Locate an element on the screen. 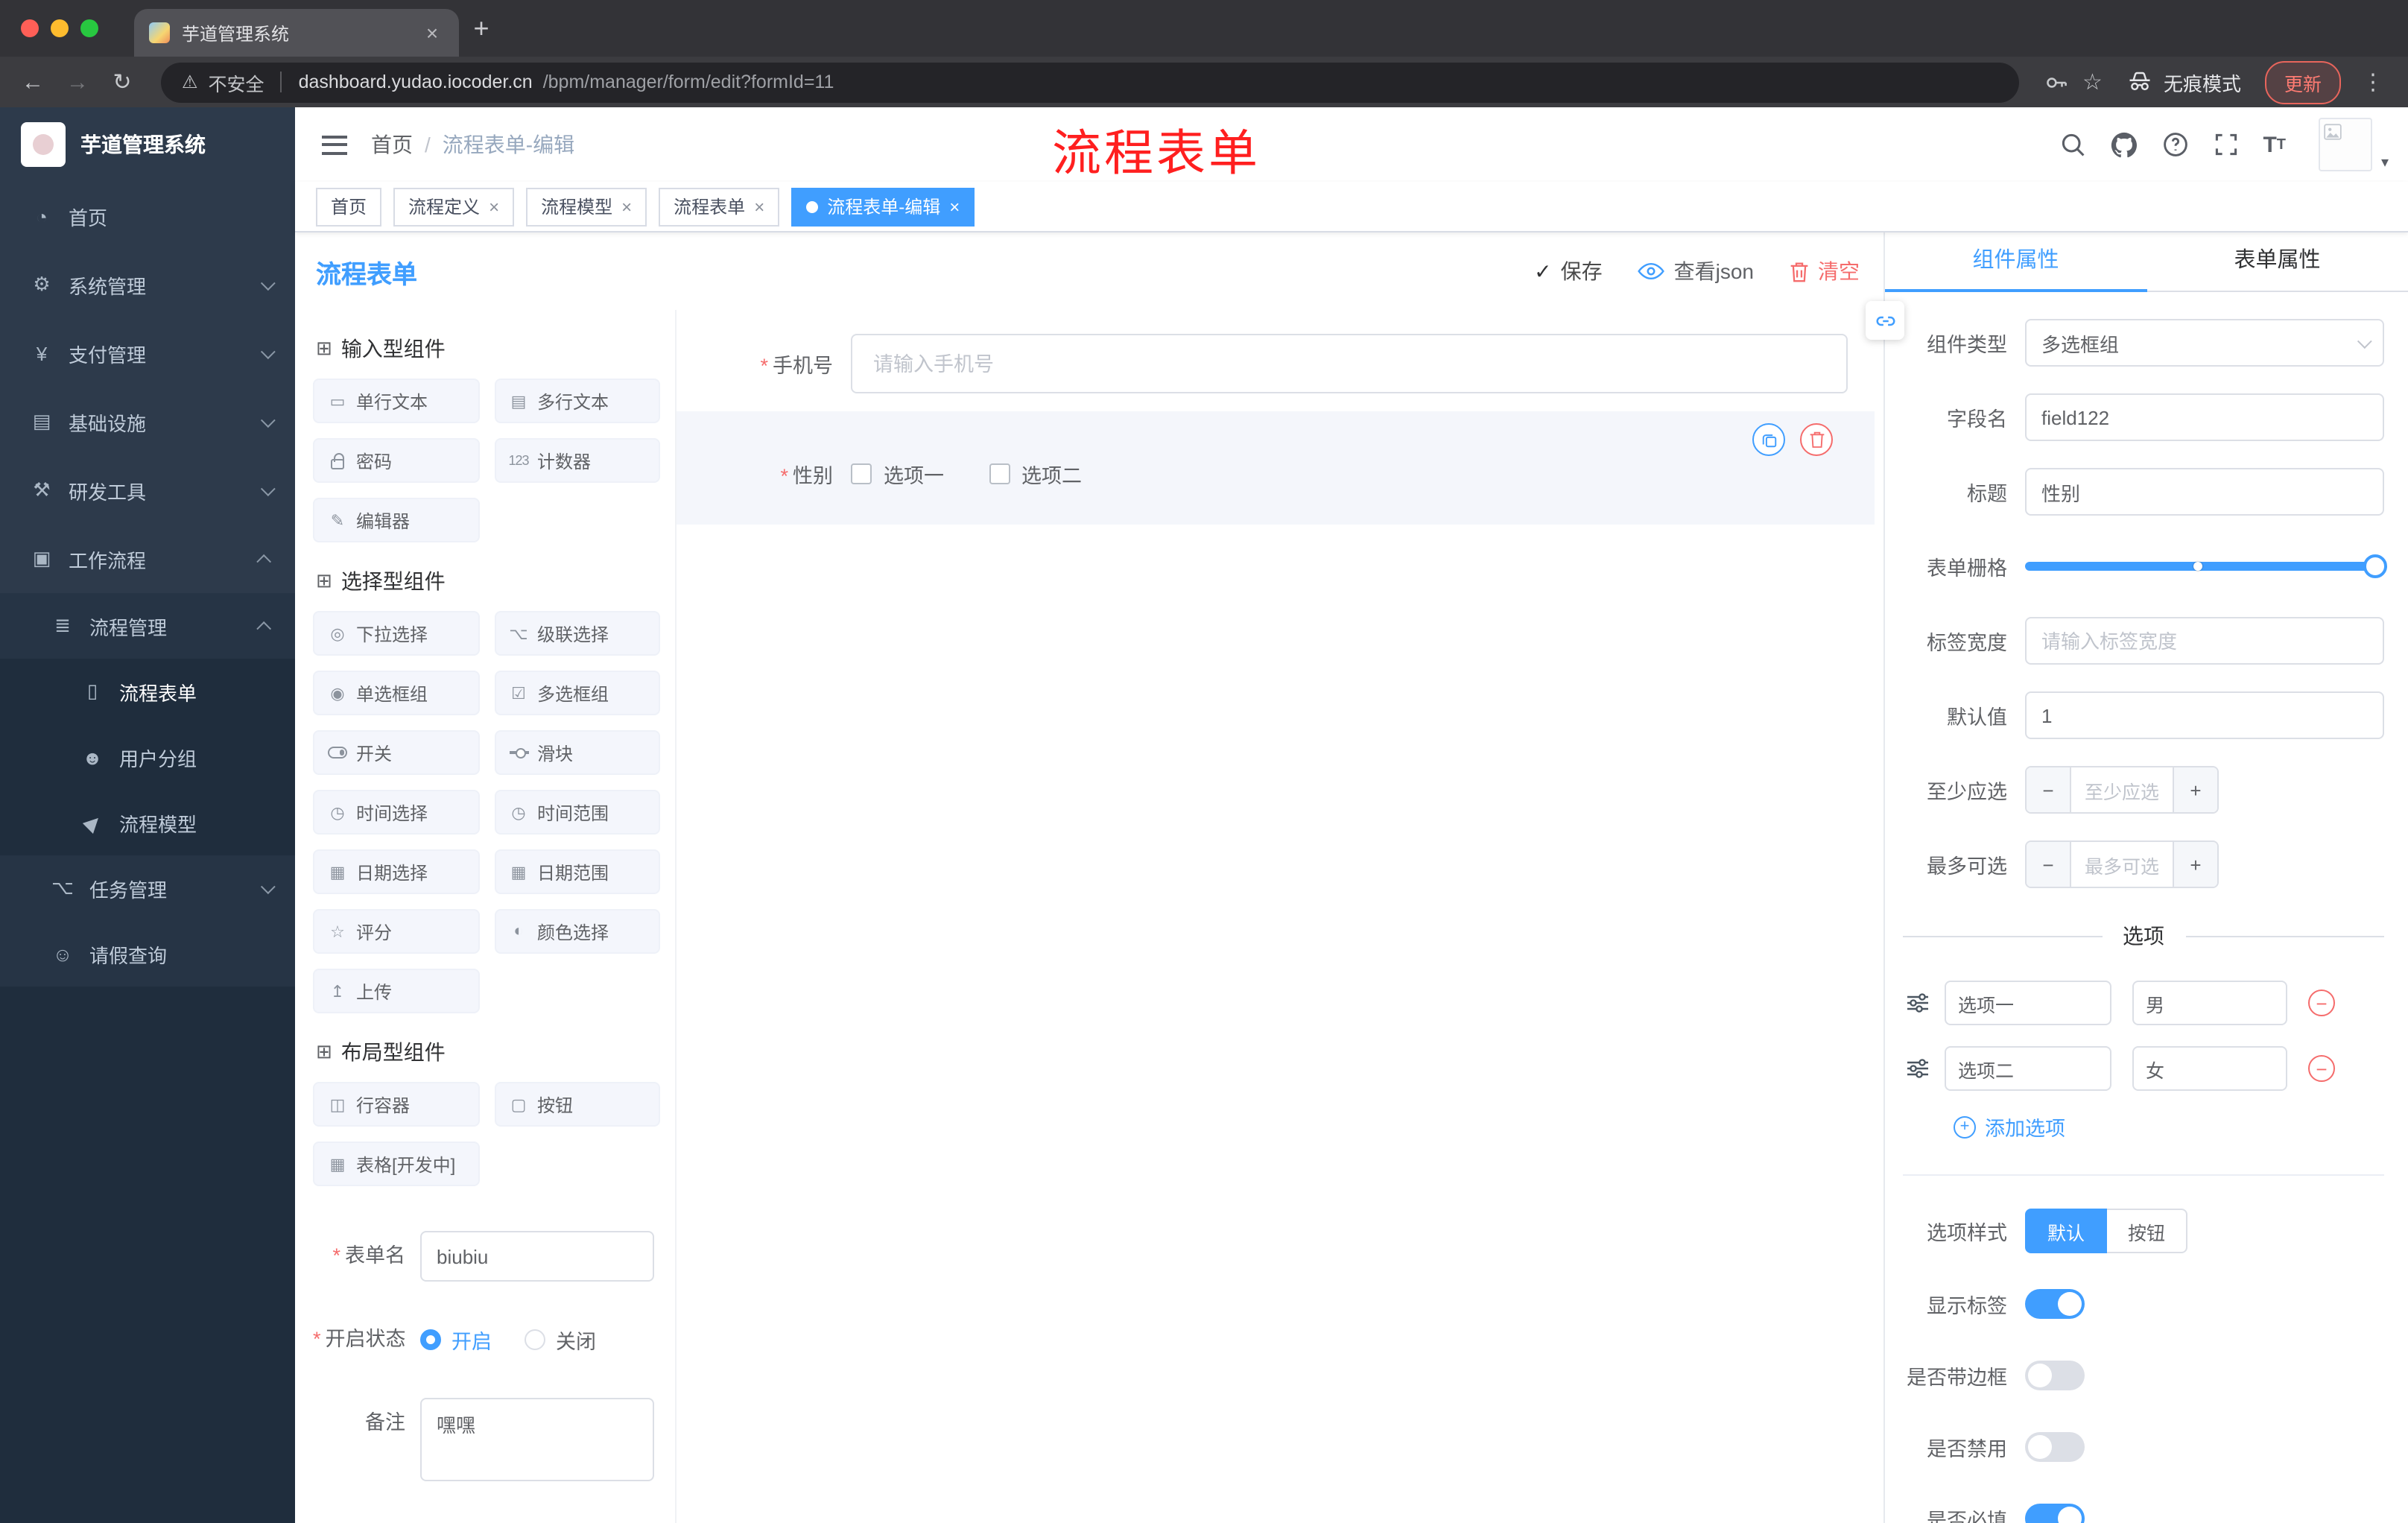 The image size is (2408, 1523). sidebar-item-task-mgmt: ⌥ 任务管理 is located at coordinates (147, 888).